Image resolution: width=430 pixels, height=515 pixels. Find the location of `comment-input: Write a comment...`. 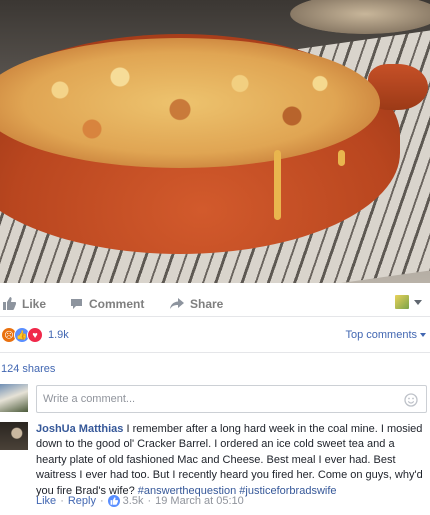

comment-input: Write a comment... is located at coordinates (231, 399).